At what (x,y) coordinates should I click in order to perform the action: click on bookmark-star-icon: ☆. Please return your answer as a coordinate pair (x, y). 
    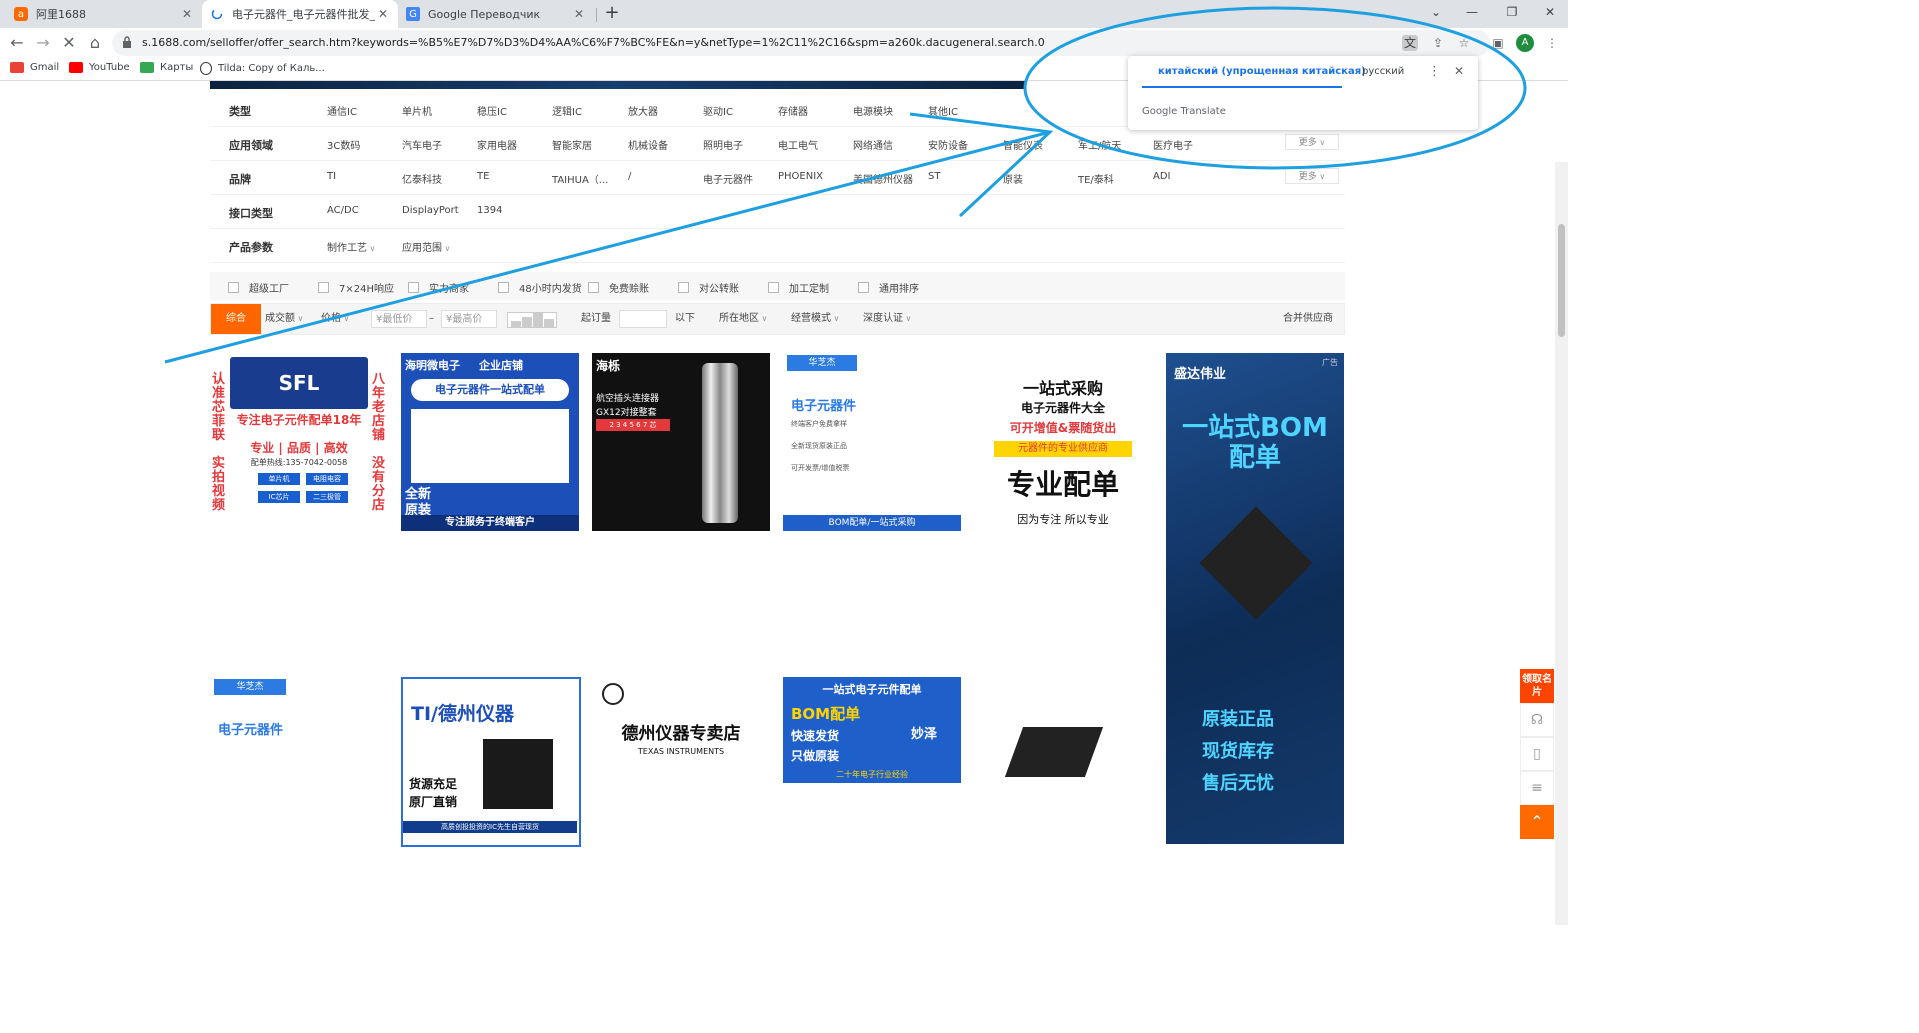
    Looking at the image, I should click on (1464, 43).